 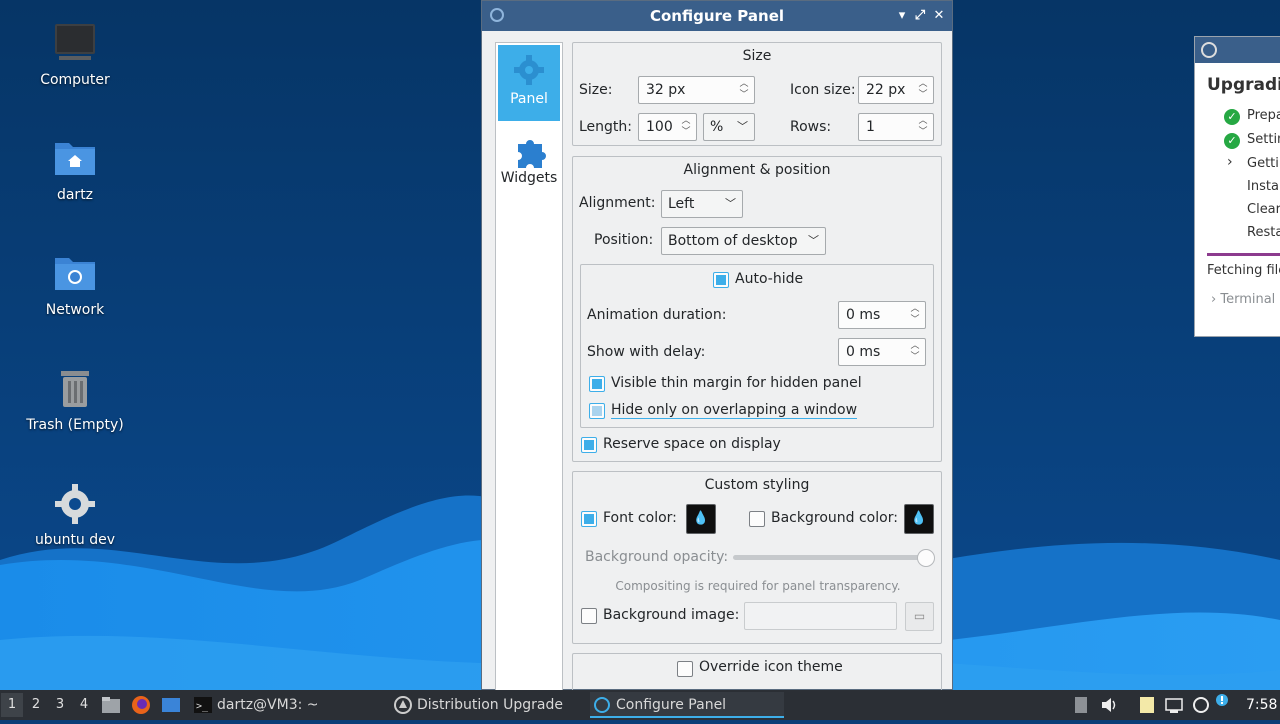 I want to click on sidebar-item-widgets: Widgets, so click(x=529, y=162).